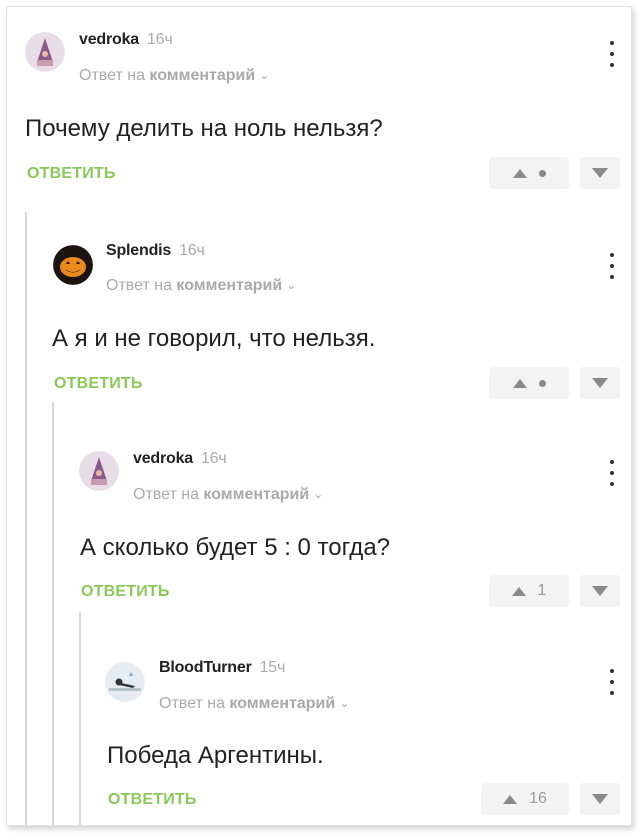 This screenshot has height=833, width=640. Describe the element at coordinates (525, 799) in the screenshot. I see `upvote-control: 16` at that location.